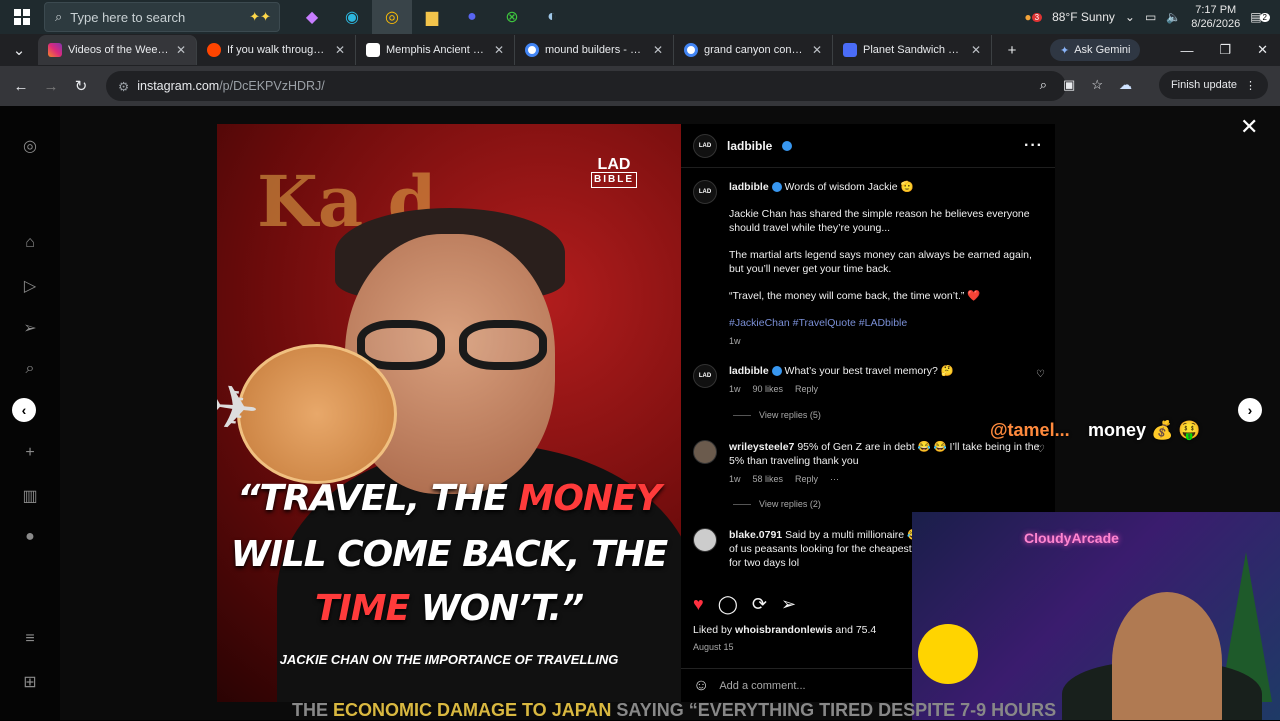 The height and width of the screenshot is (721, 1280). Describe the element at coordinates (1150, 17) in the screenshot. I see `network-icon: ▭` at that location.